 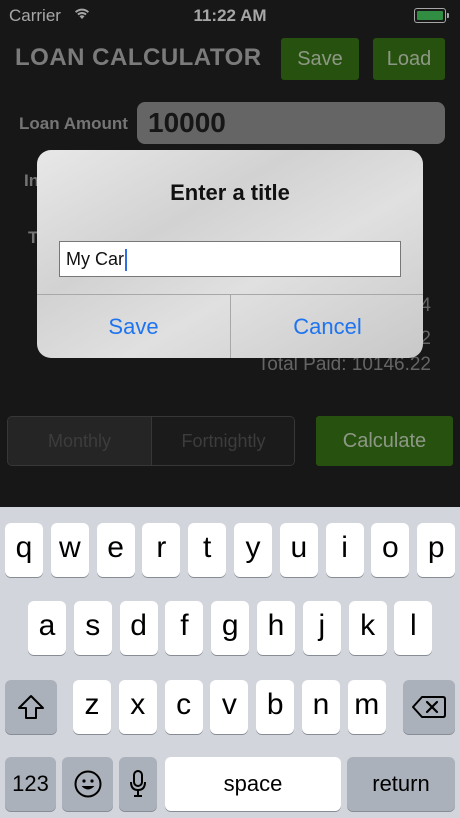 I want to click on emoji-icon, so click(x=87, y=784).